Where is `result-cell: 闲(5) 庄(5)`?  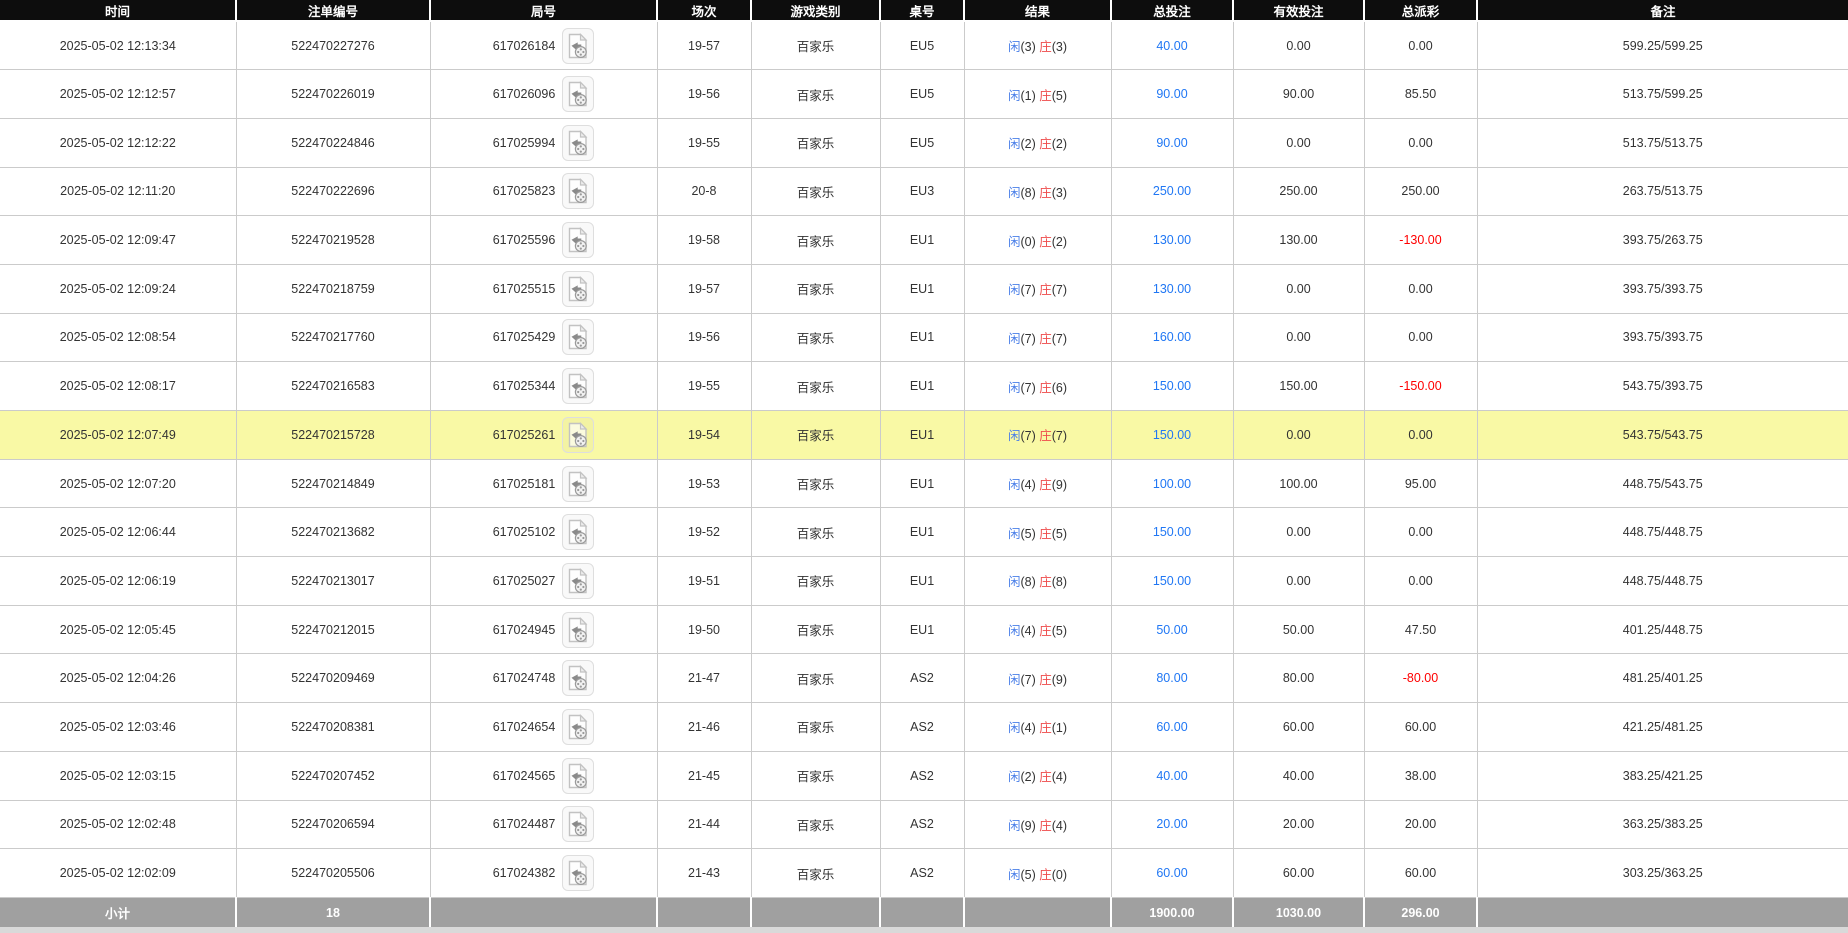
result-cell: 闲(5) 庄(5) is located at coordinates (1037, 532).